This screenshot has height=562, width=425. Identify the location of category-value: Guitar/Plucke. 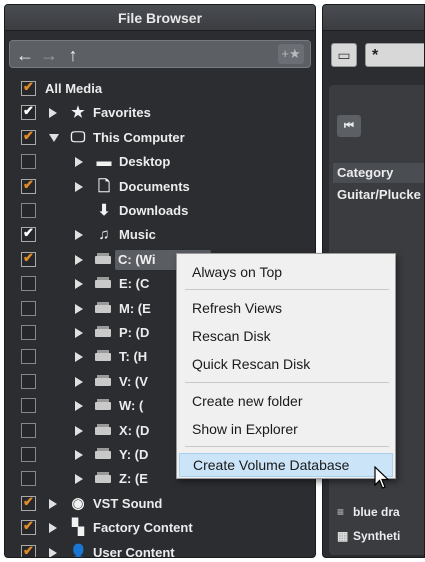
(379, 194).